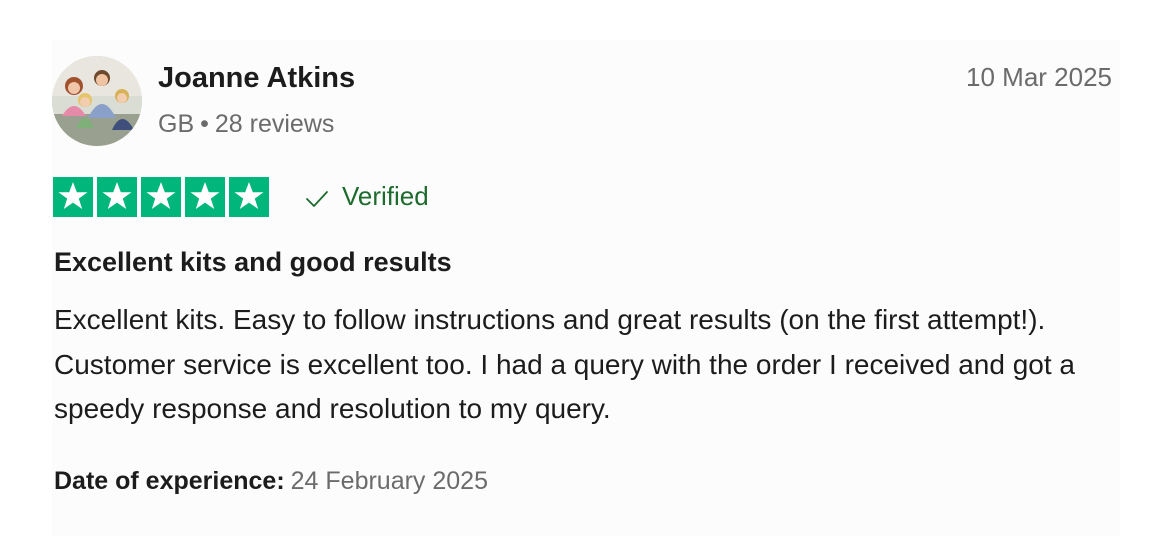 This screenshot has width=1160, height=536. I want to click on star-rating, so click(161, 197).